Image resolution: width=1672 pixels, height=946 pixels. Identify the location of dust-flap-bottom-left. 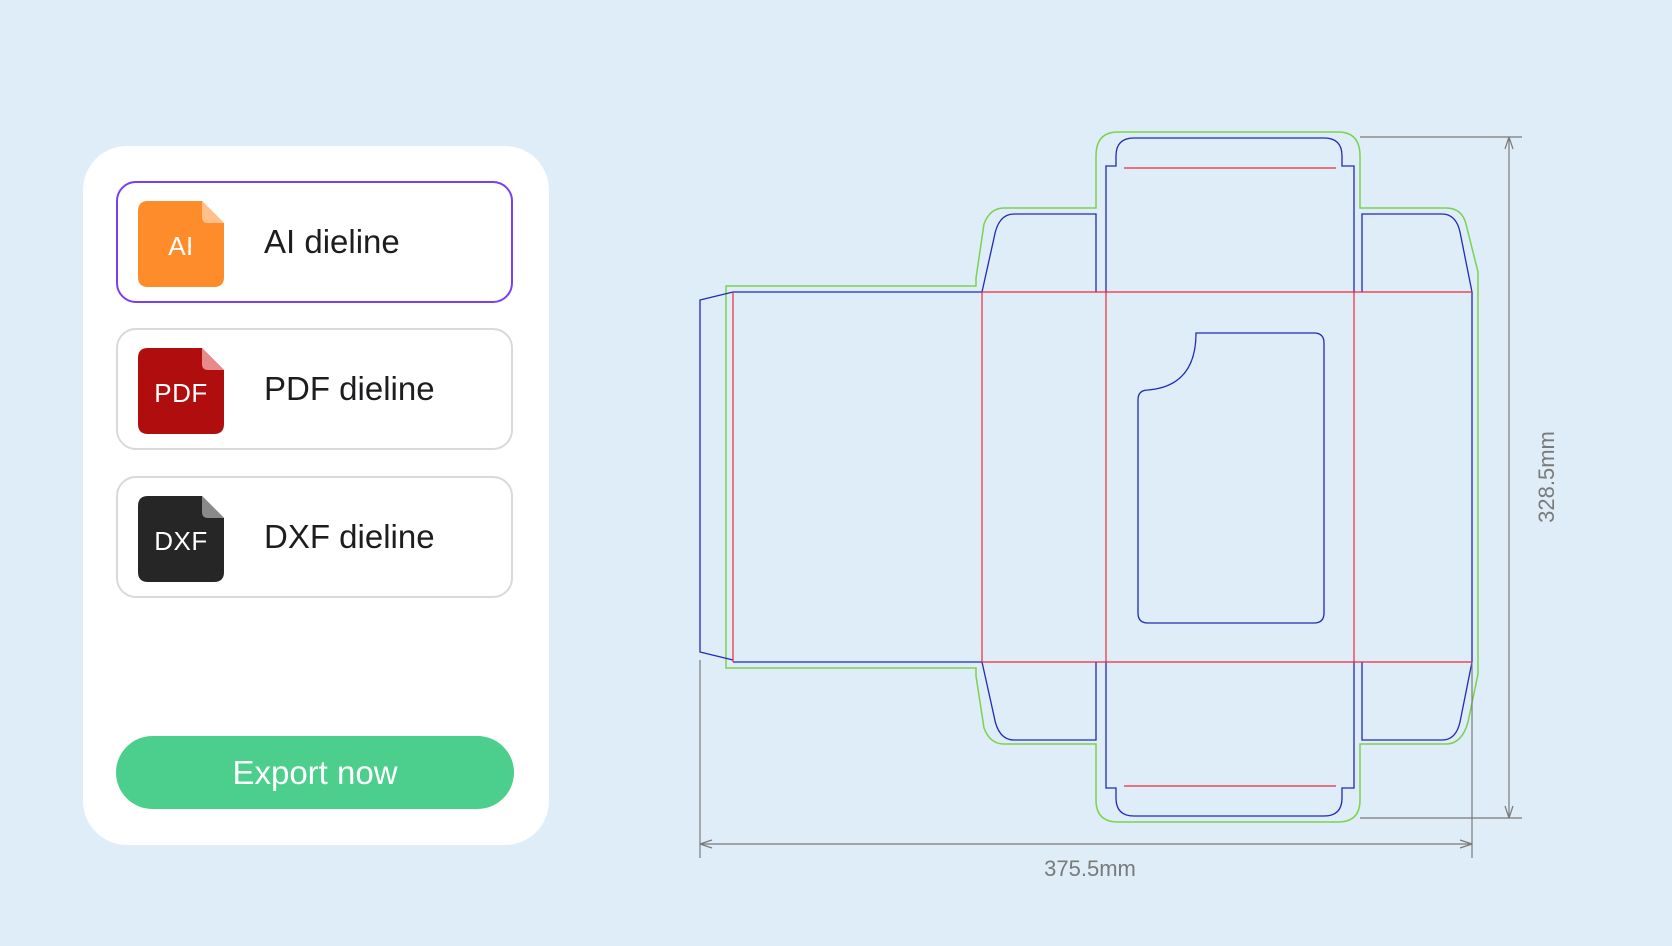
(1039, 701).